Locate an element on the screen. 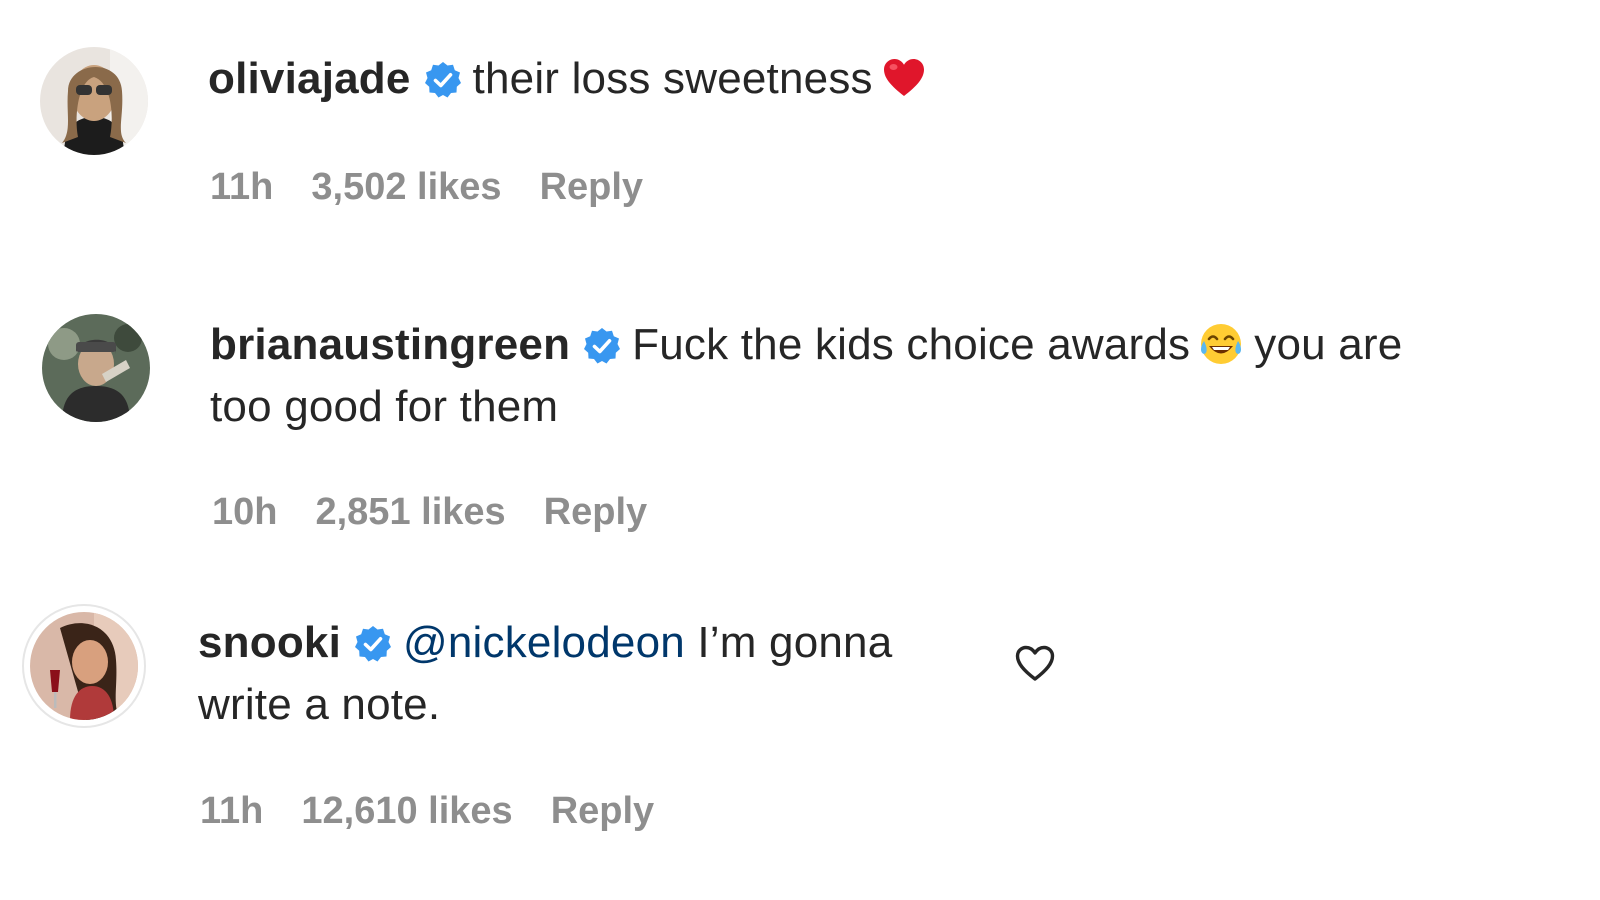 This screenshot has width=1600, height=900. mention-link: @nickelodeon is located at coordinates (544, 642).